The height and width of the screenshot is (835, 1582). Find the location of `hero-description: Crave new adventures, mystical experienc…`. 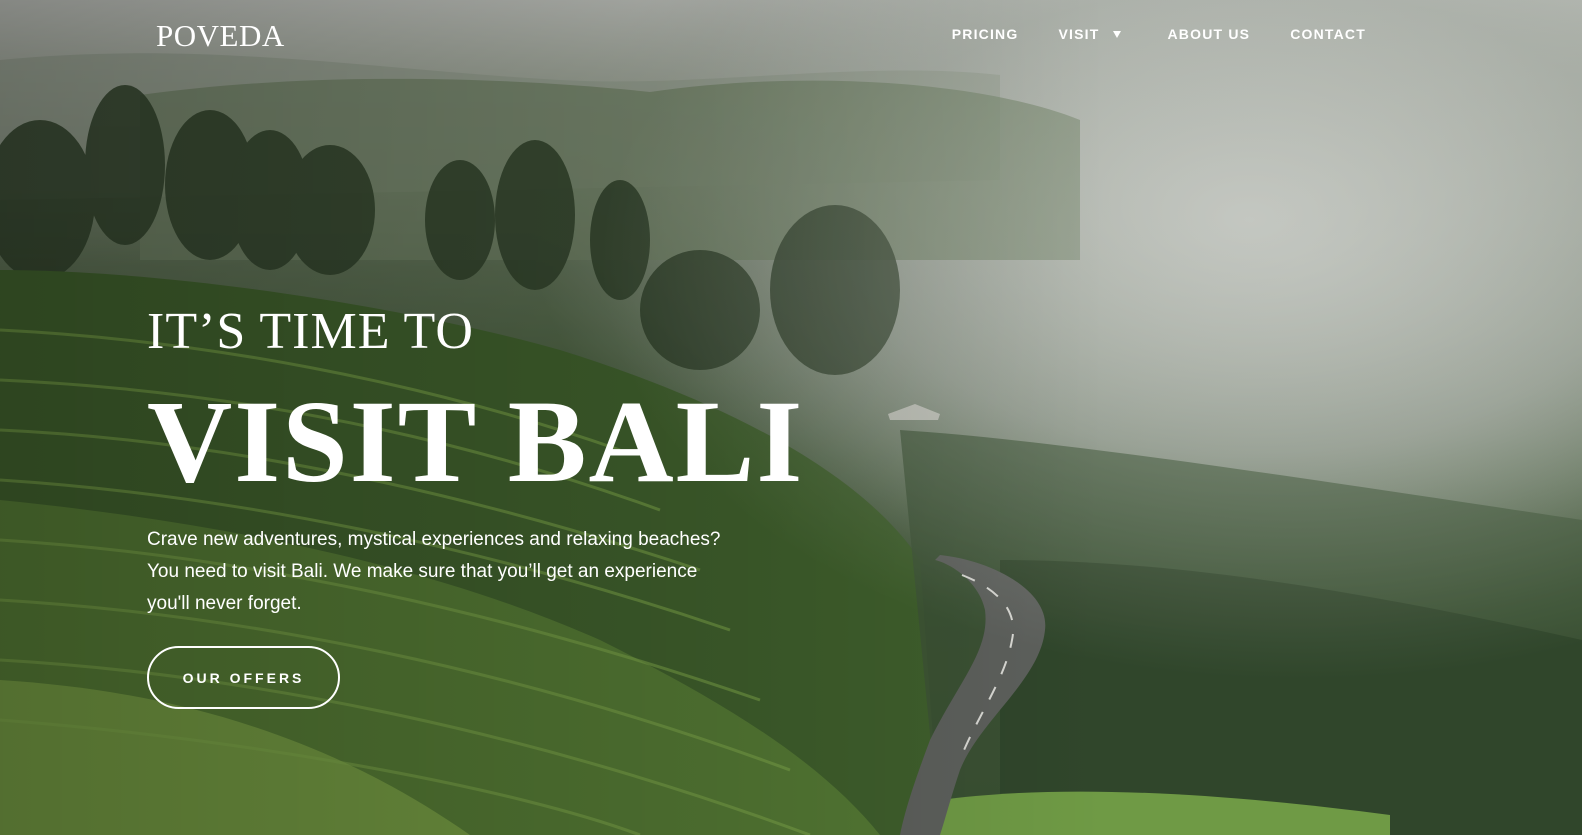

hero-description: Crave new adventures, mystical experienc… is located at coordinates (434, 571).